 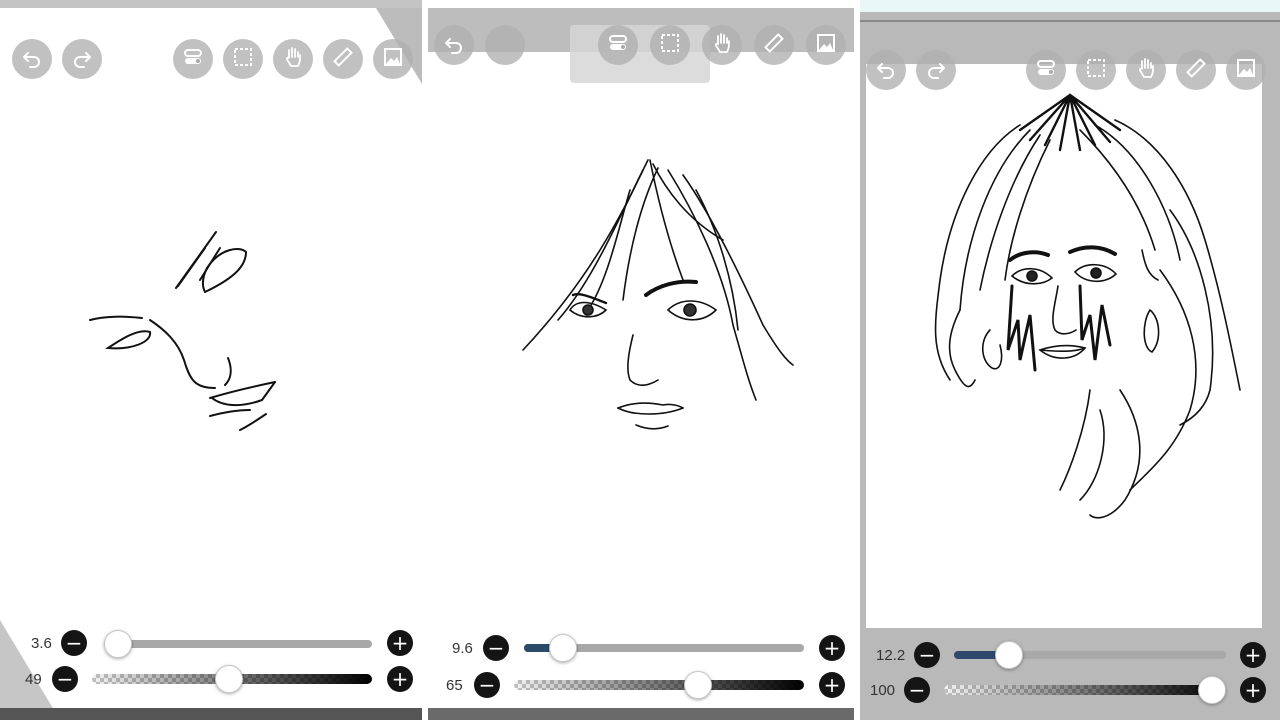 I want to click on opacity-value: 65, so click(x=454, y=685).